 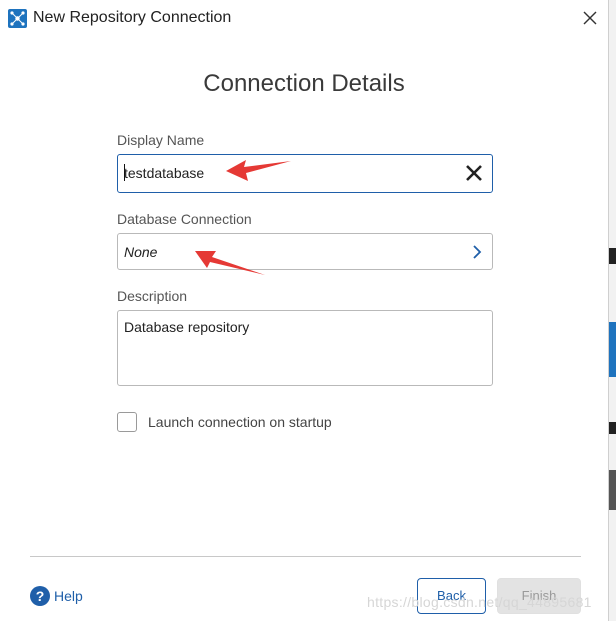 I want to click on help-link: Help, so click(x=68, y=596).